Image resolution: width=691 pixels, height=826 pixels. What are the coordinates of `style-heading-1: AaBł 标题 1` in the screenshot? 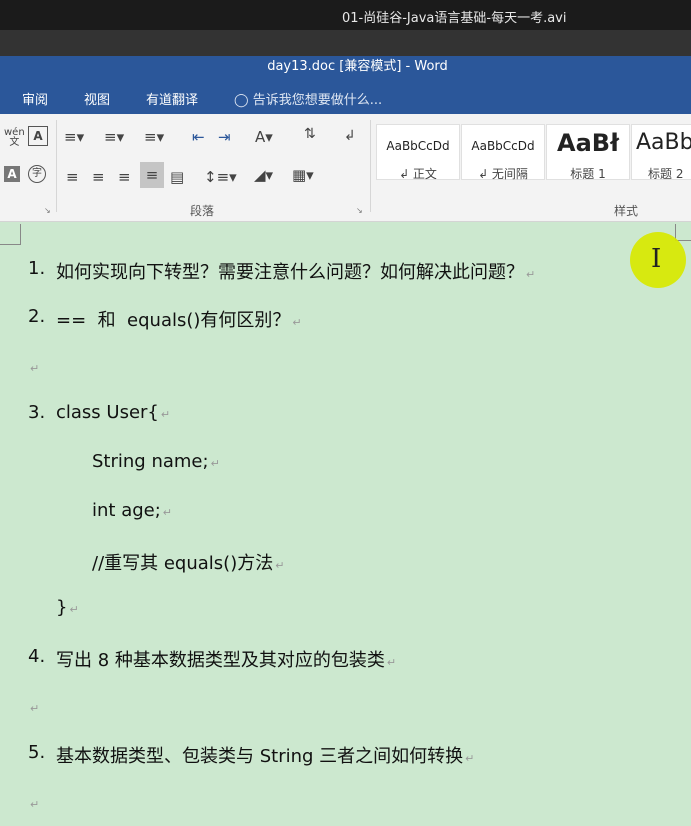 It's located at (588, 152).